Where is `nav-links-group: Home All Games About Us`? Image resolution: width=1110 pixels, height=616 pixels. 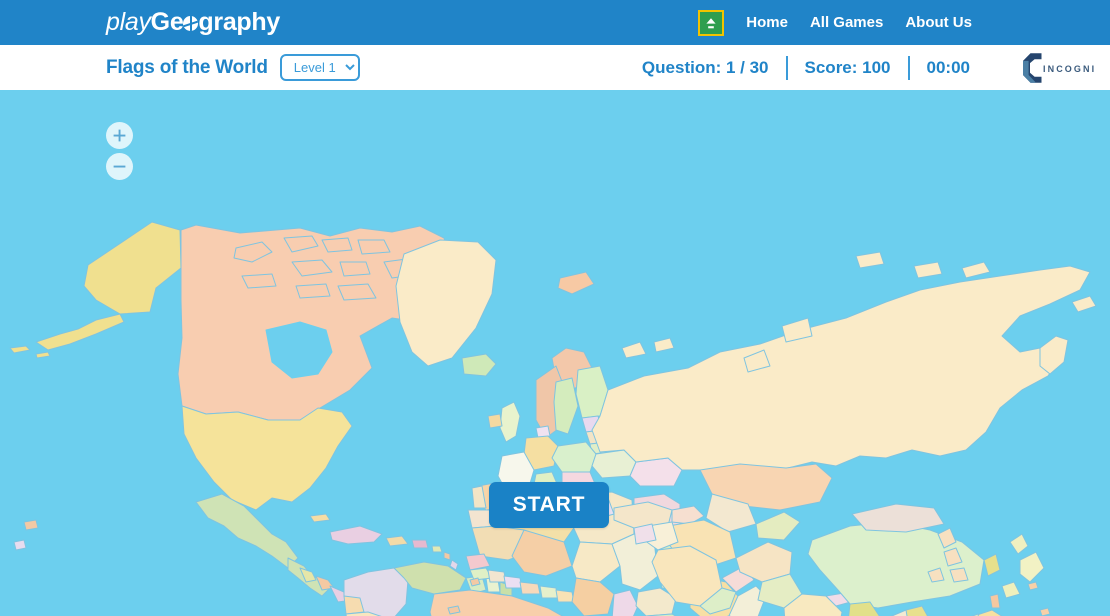
nav-links-group: Home All Games About Us is located at coordinates (904, 22).